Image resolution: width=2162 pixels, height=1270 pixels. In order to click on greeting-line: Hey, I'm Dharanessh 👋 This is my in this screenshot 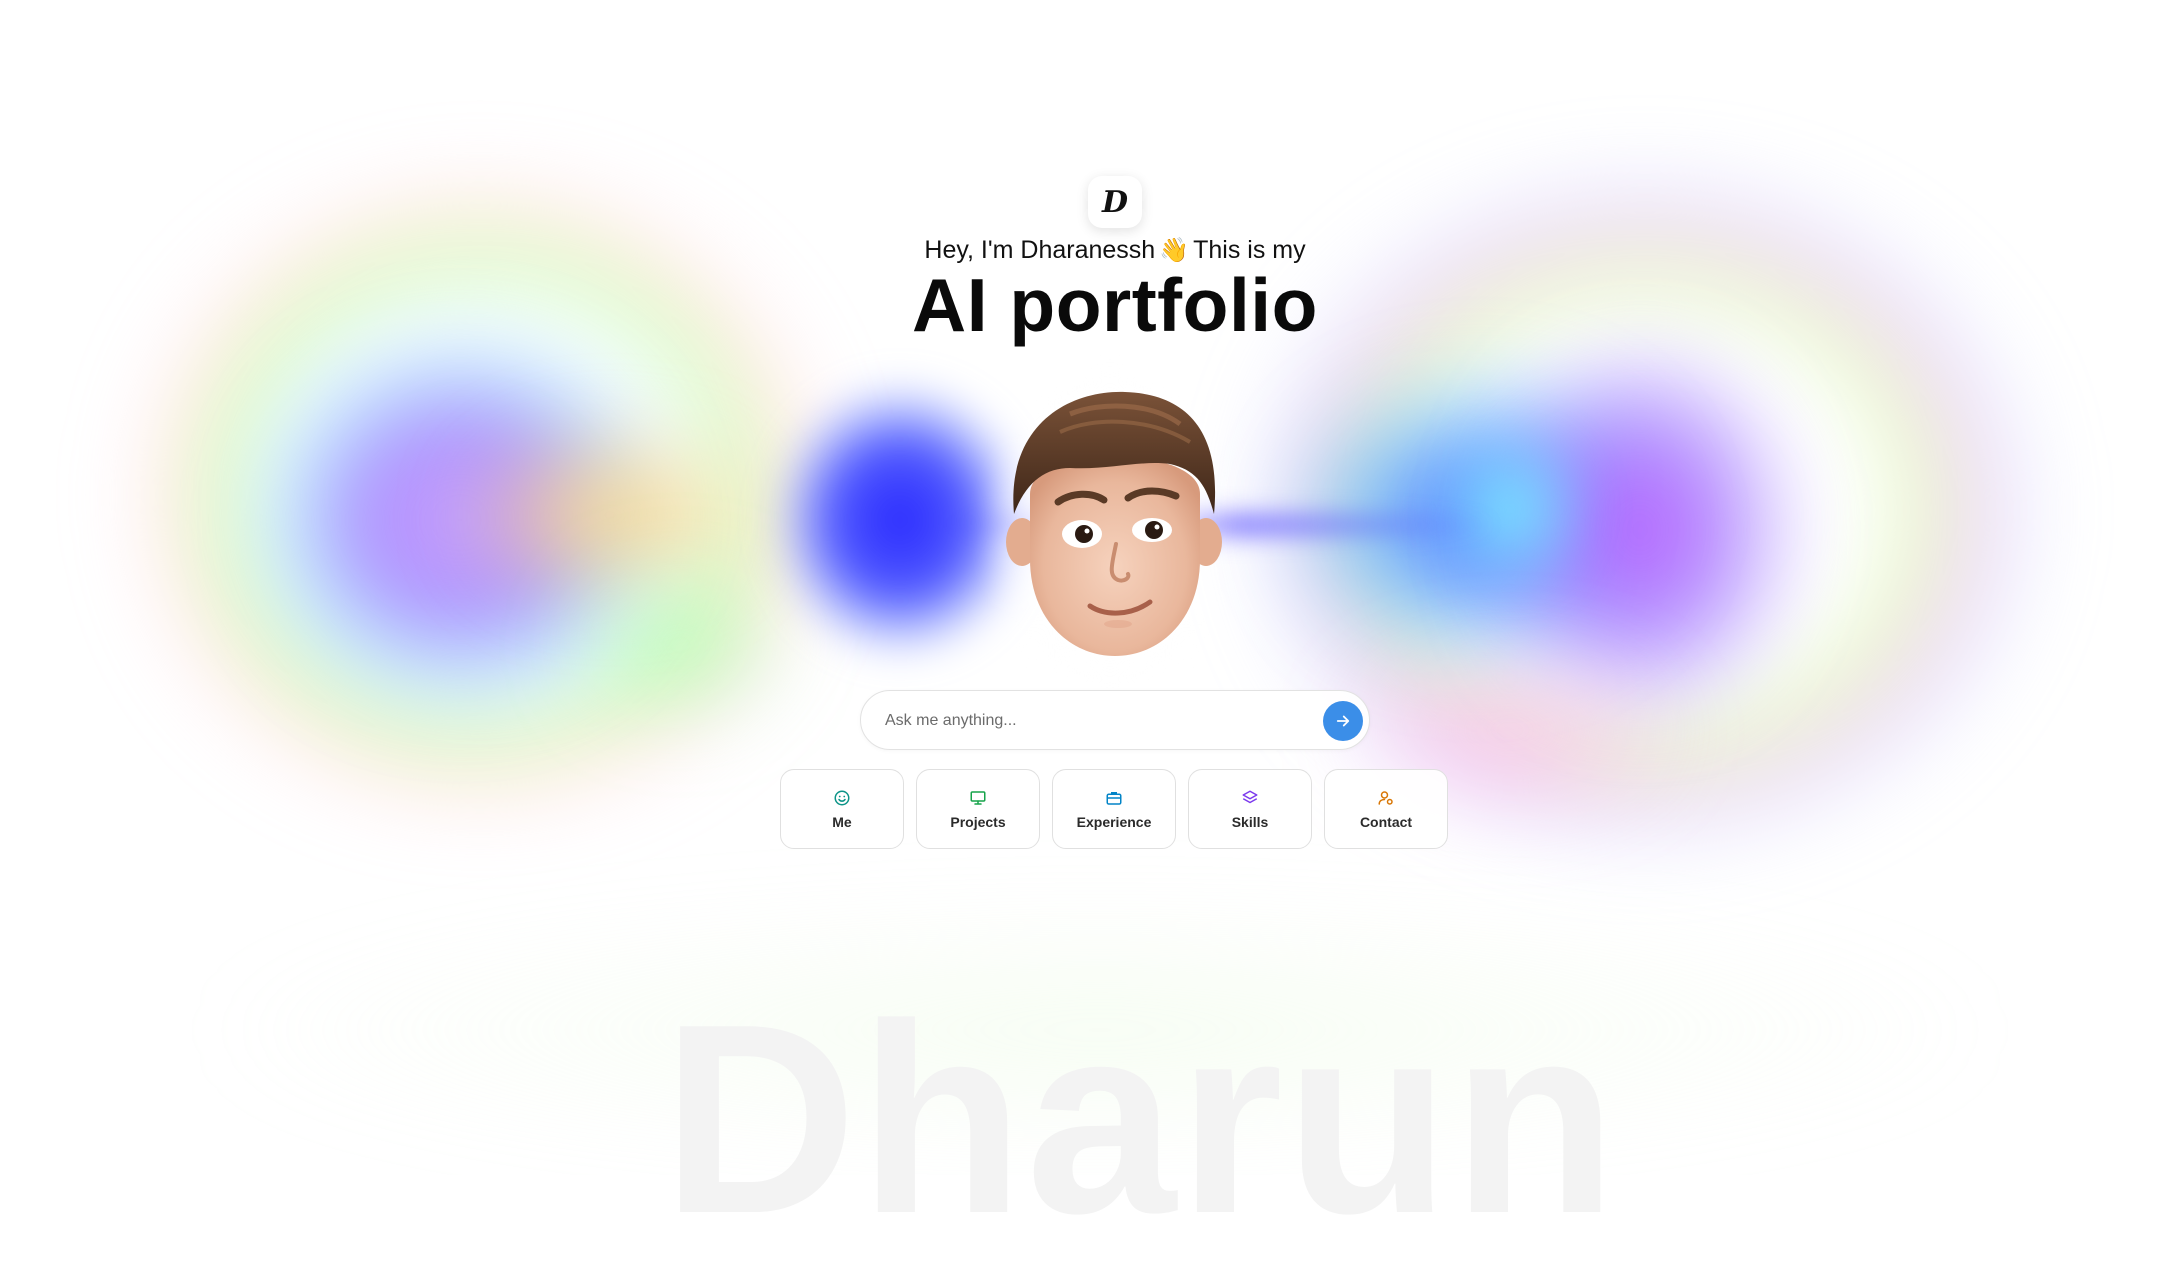, I will do `click(1081, 250)`.